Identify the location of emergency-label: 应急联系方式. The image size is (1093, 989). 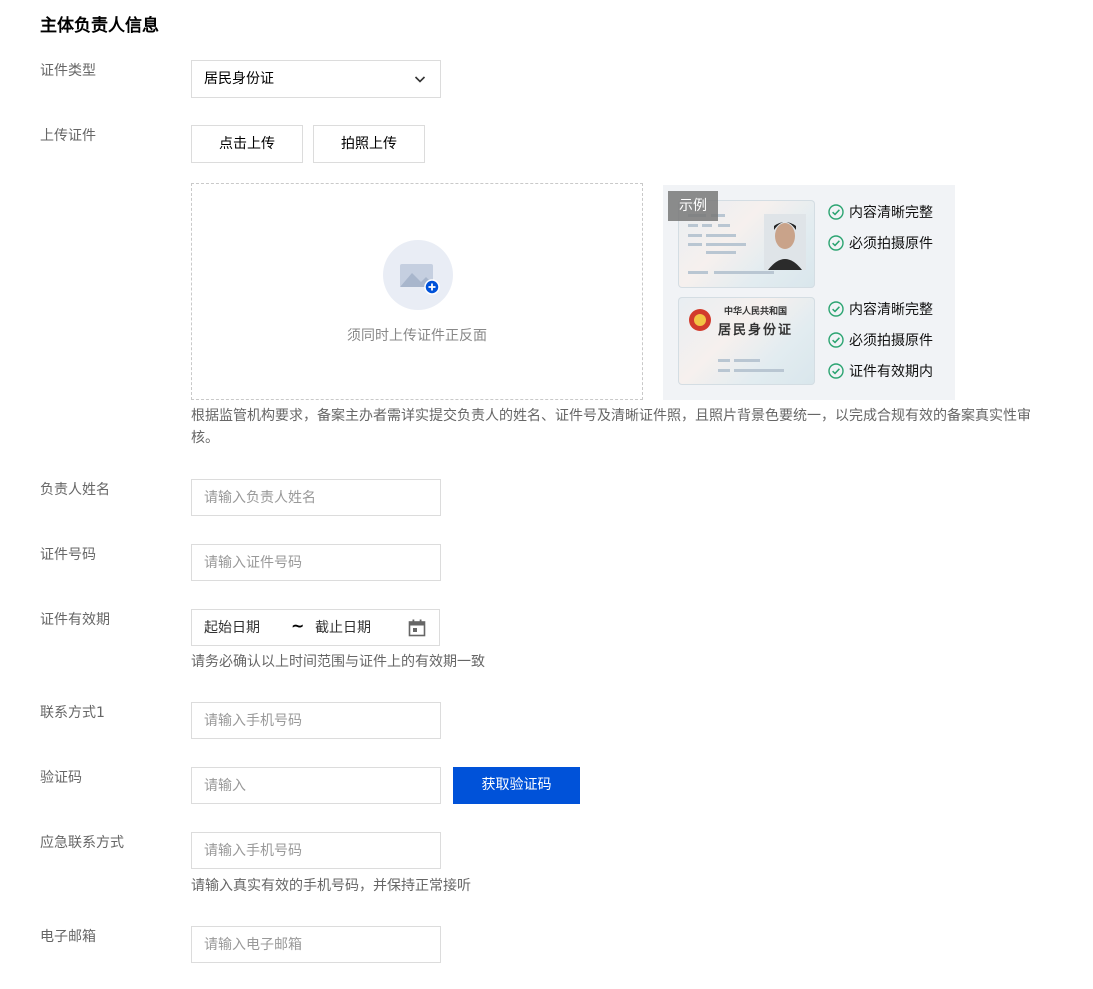
(82, 843).